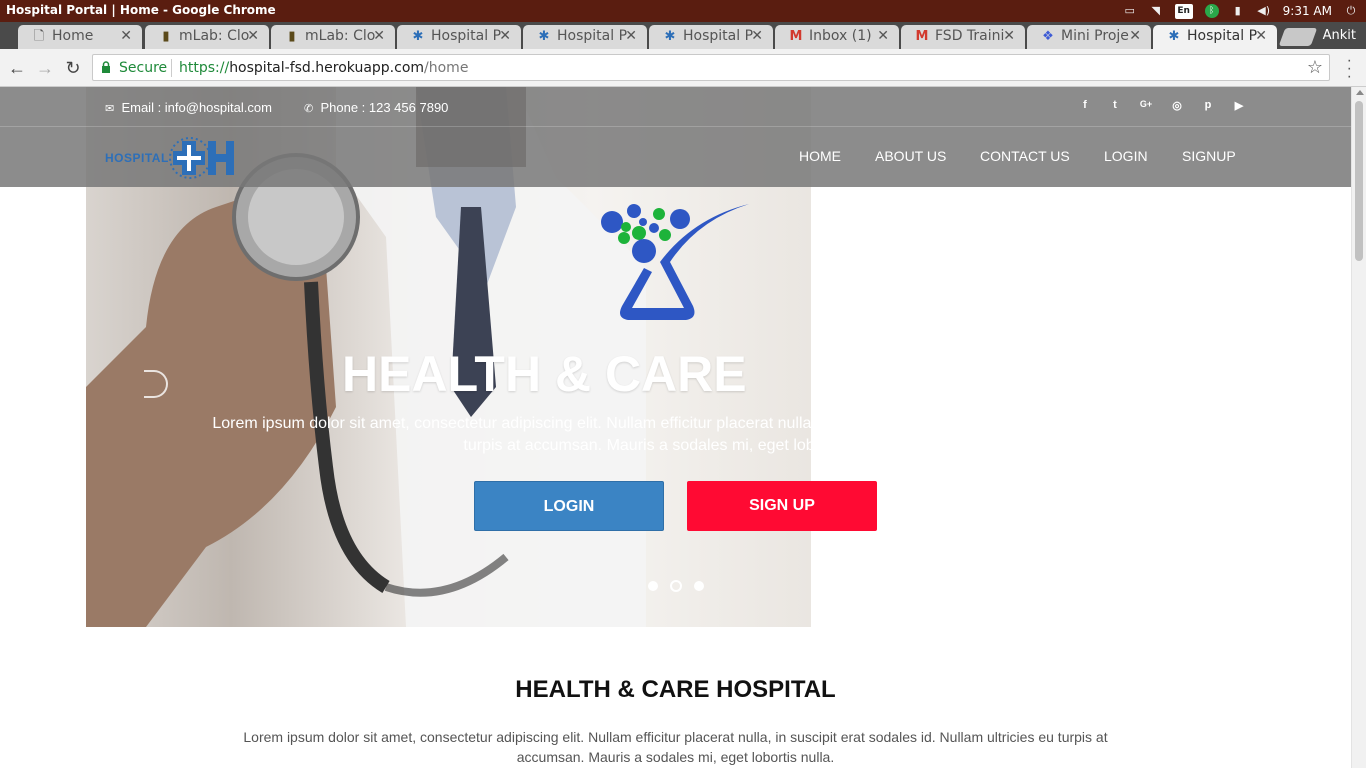 The image size is (1366, 768). Describe the element at coordinates (1315, 67) in the screenshot. I see `bookmark-star-icon: ☆` at that location.